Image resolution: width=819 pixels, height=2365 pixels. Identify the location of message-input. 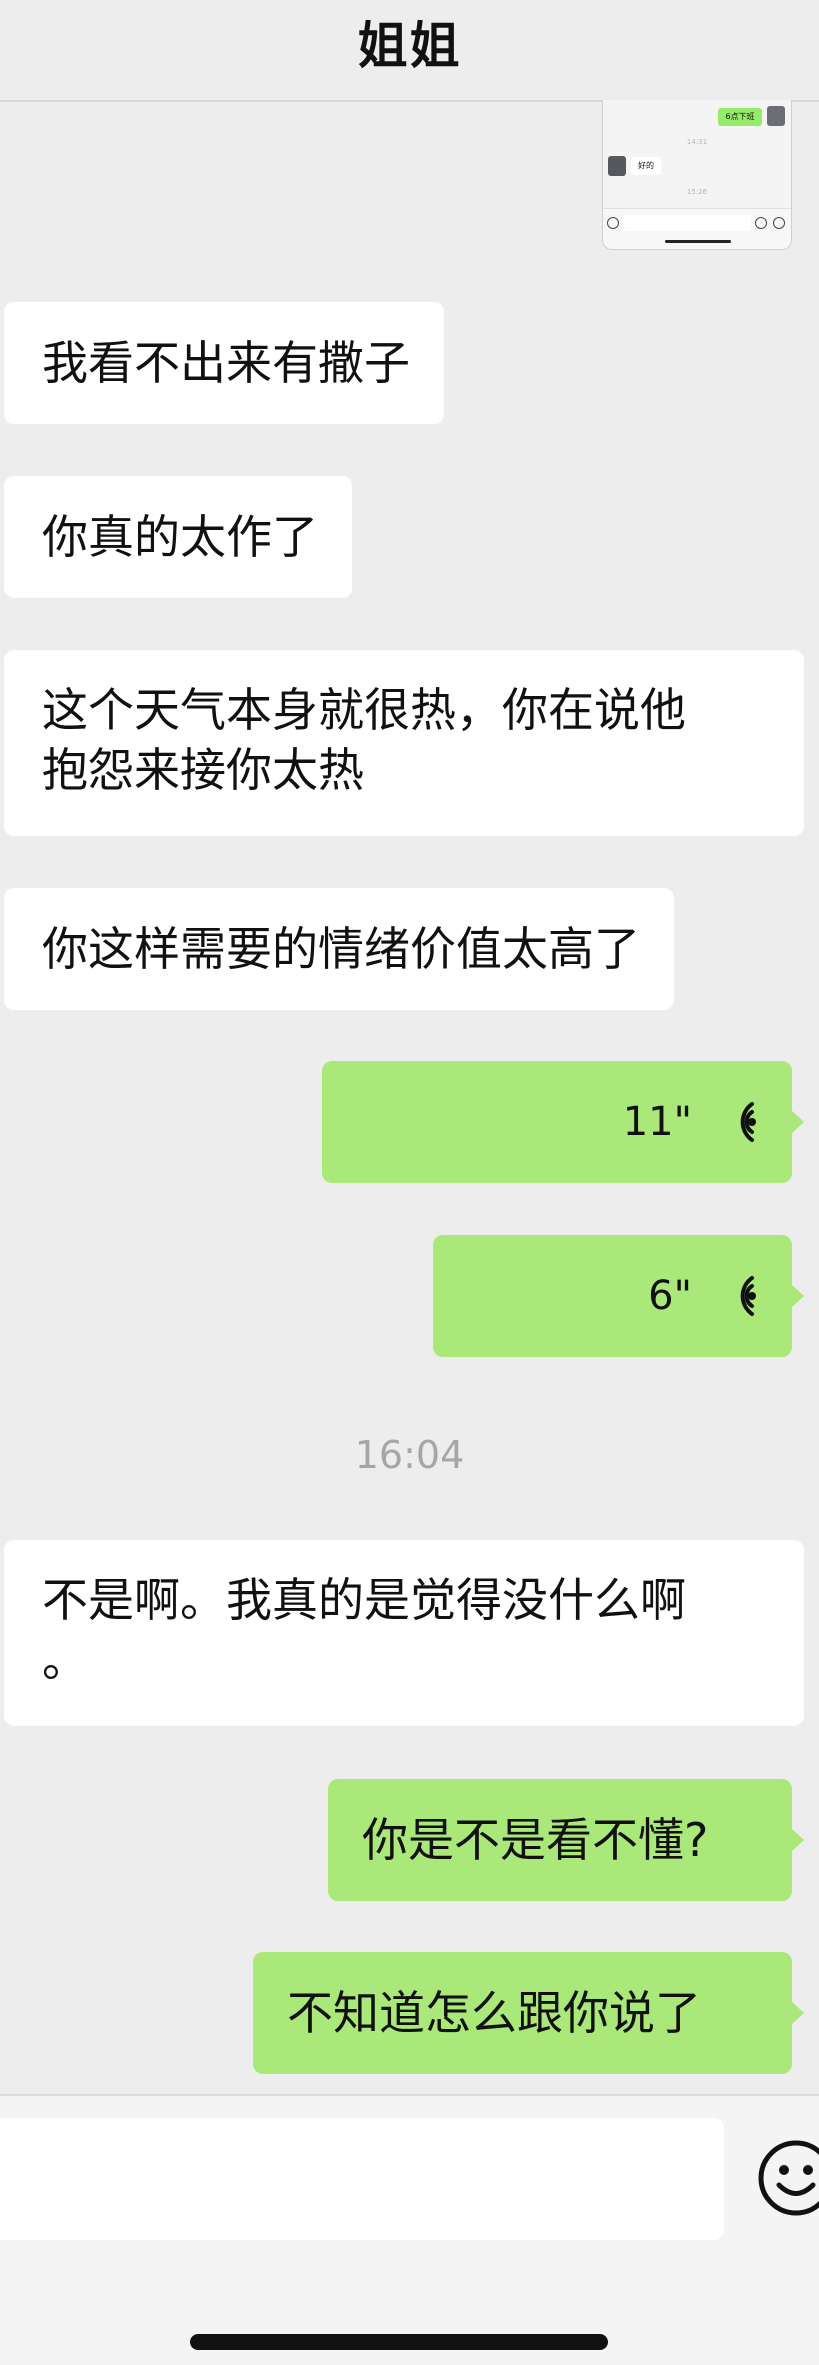
(362, 2179).